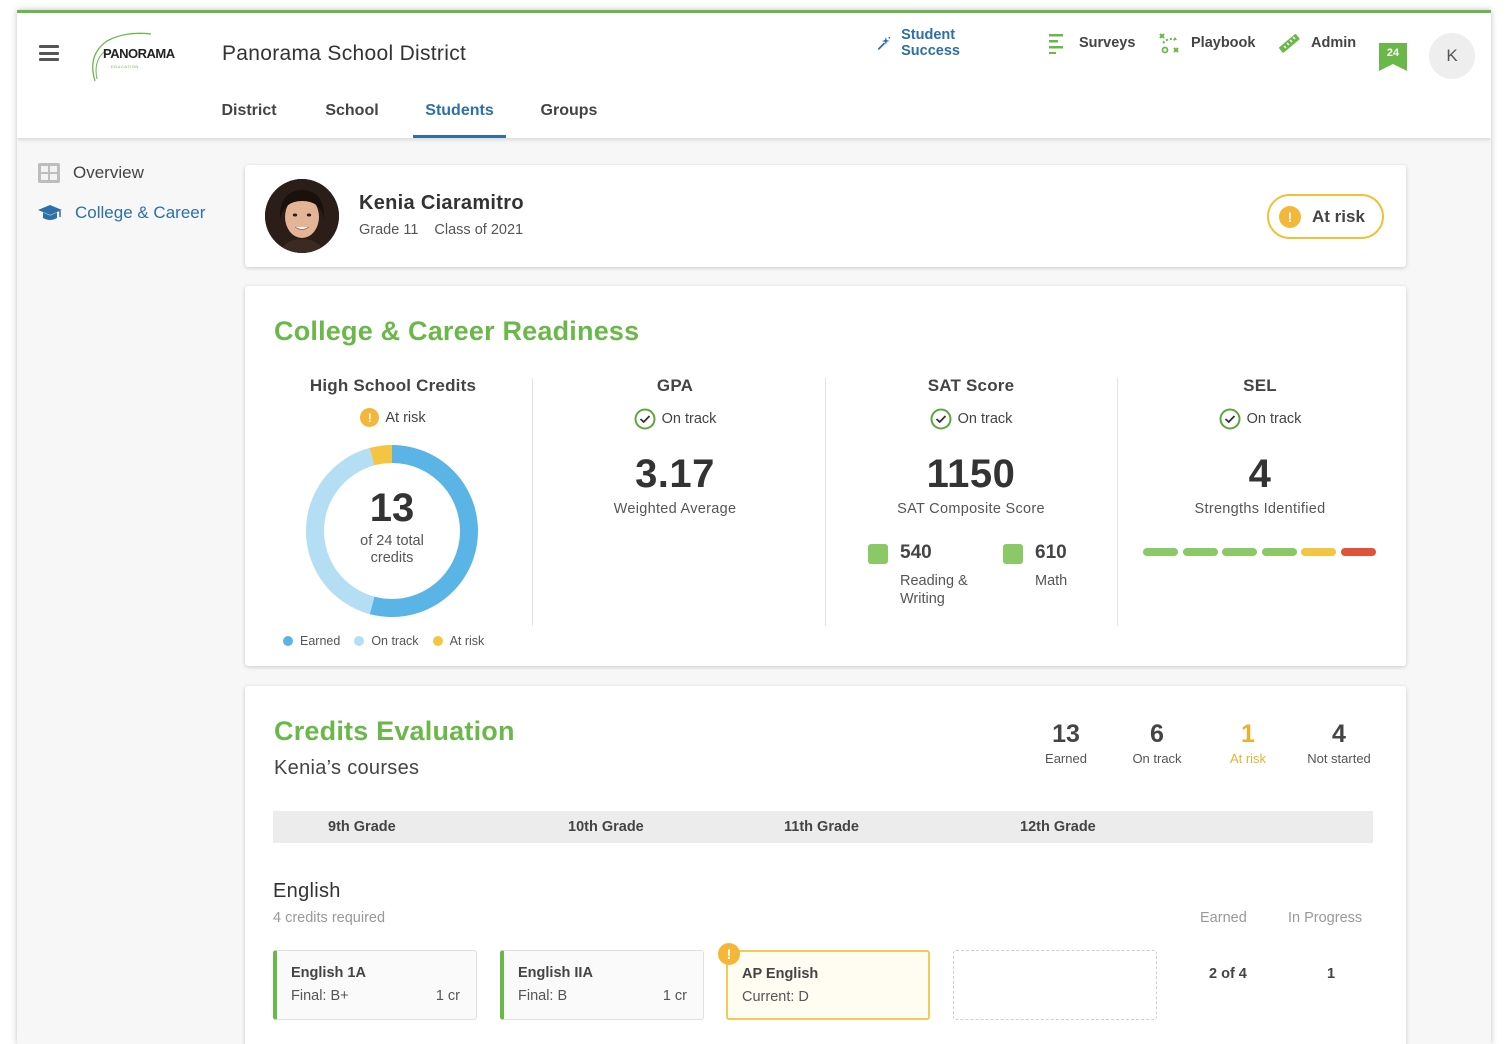 Image resolution: width=1512 pixels, height=1044 pixels. Describe the element at coordinates (1331, 974) in the screenshot. I see `in-progress-value: 1` at that location.